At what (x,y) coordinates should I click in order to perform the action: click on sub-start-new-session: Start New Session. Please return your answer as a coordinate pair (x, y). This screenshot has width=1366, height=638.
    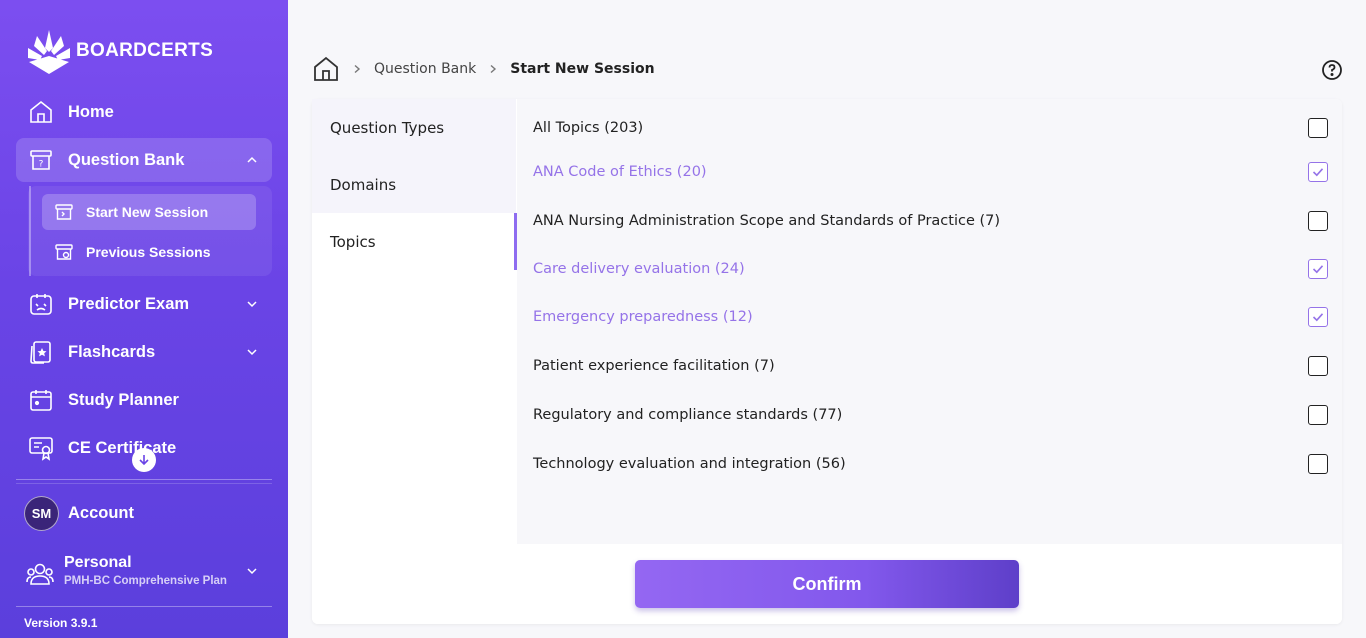
    Looking at the image, I should click on (149, 212).